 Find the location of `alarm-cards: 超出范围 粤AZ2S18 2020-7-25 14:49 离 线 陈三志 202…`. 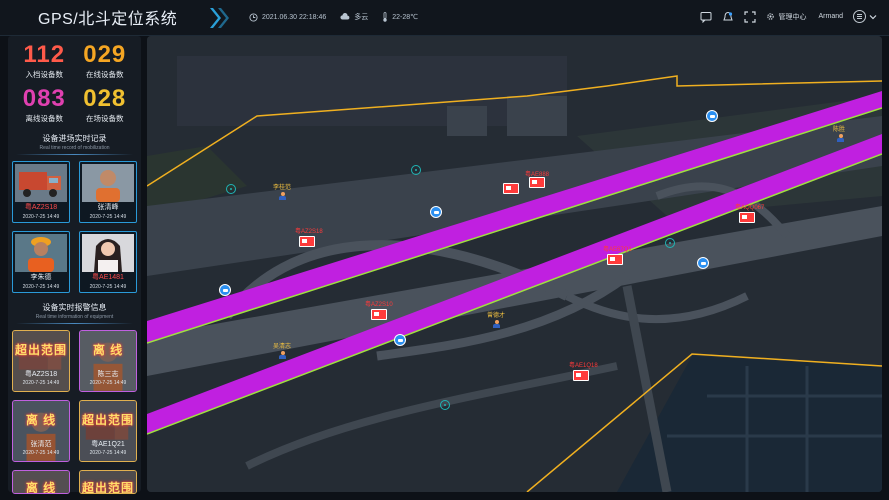

alarm-cards: 超出范围 粤AZ2S18 2020-7-25 14:49 离 线 陈三志 202… is located at coordinates (74, 412).